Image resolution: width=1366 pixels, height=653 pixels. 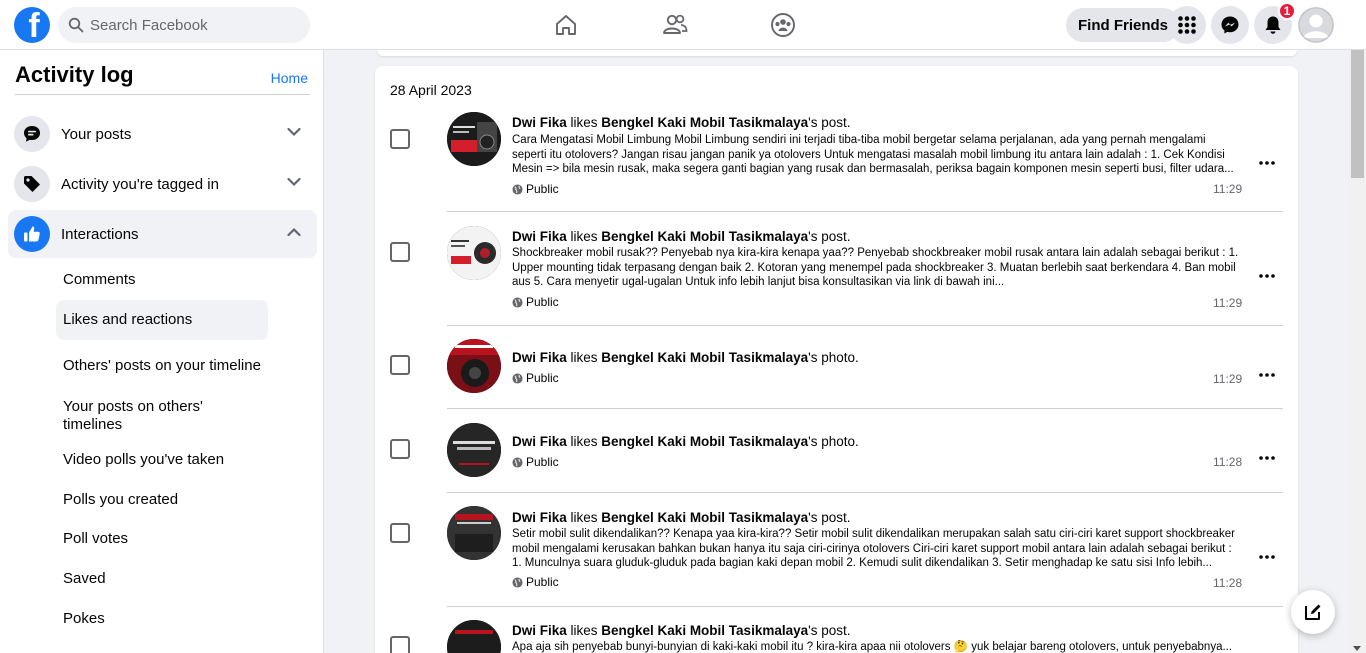 I want to click on sub-item-your-posts-on-others-timelines: Your posts on others' timelines, so click(x=162, y=416).